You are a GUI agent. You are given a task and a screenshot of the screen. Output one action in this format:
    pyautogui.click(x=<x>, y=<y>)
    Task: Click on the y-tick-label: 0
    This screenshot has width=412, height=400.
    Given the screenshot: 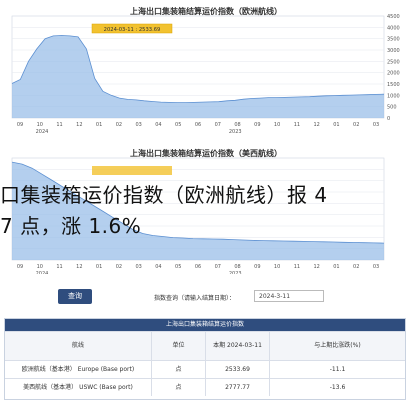 What is the action you would take?
    pyautogui.click(x=388, y=119)
    